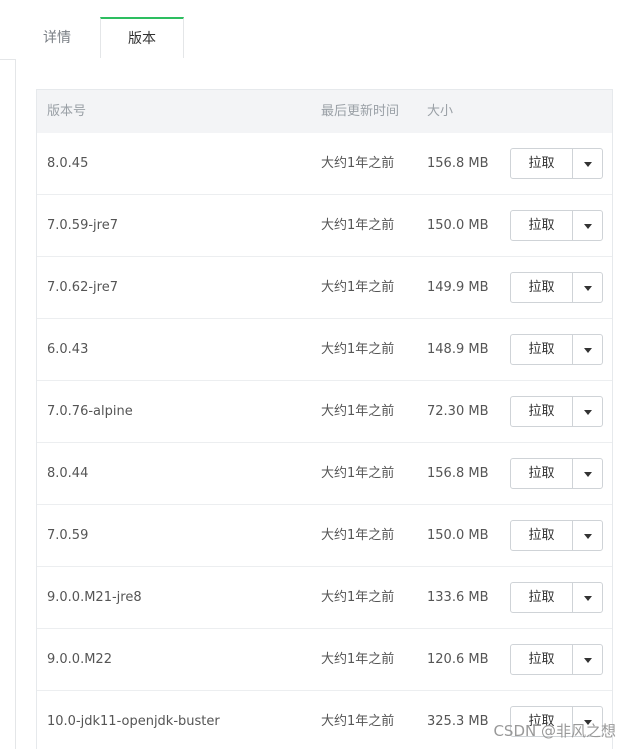  I want to click on table-row: 9.0.0.M21-jre8 大约1年之前 133.6 MB 拉取, so click(324, 598).